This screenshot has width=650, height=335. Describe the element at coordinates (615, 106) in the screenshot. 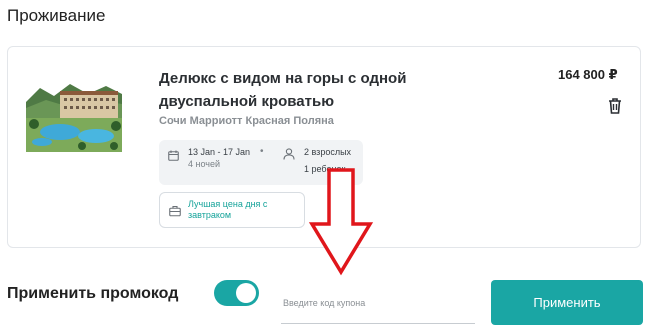

I see `trash-icon` at that location.